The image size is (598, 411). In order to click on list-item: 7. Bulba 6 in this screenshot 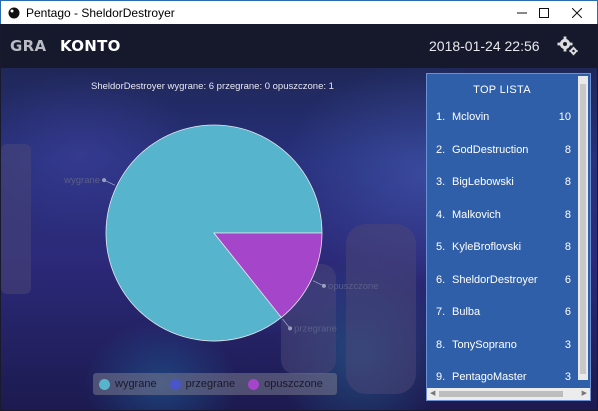, I will do `click(502, 313)`.